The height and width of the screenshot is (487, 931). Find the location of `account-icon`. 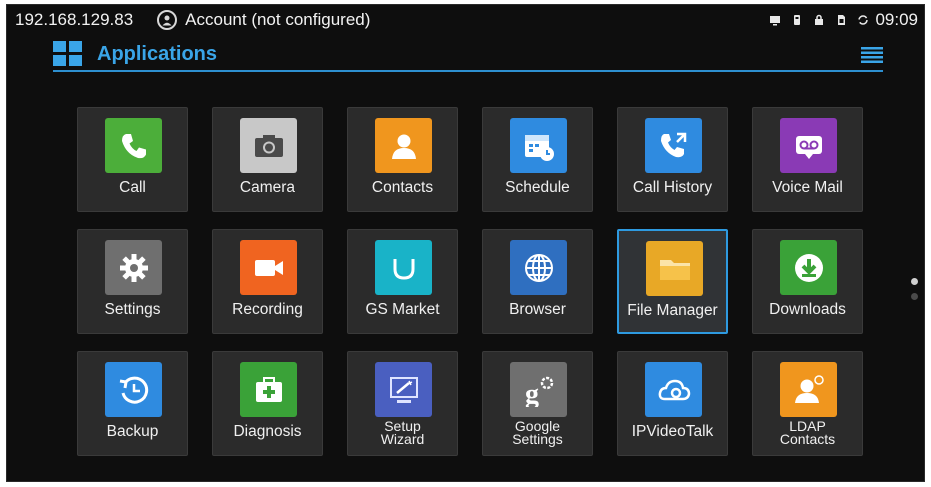

account-icon is located at coordinates (167, 20).